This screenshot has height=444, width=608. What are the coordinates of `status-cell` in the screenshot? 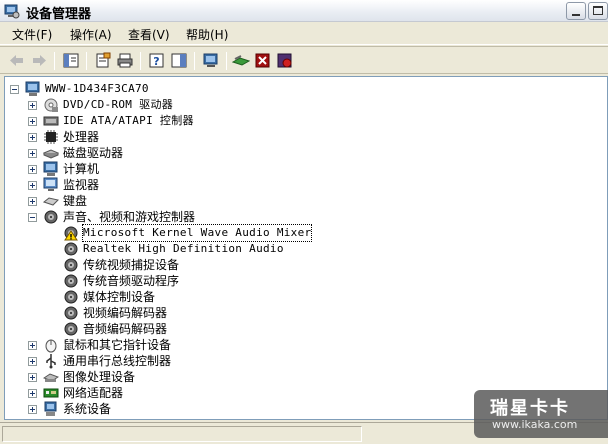 It's located at (182, 434).